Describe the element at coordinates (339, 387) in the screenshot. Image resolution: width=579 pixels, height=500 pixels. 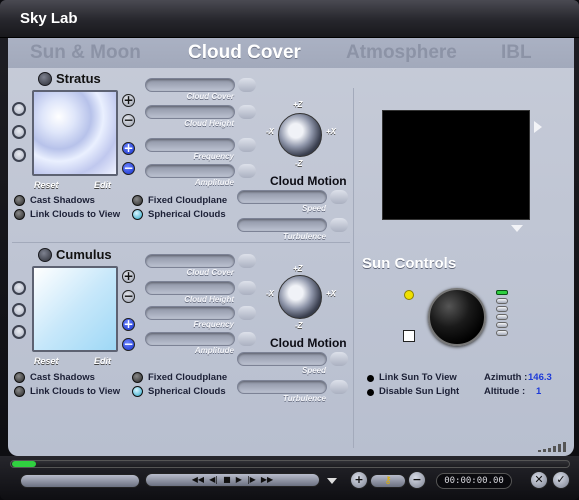
I see `cumulus-turbulence-knob` at that location.